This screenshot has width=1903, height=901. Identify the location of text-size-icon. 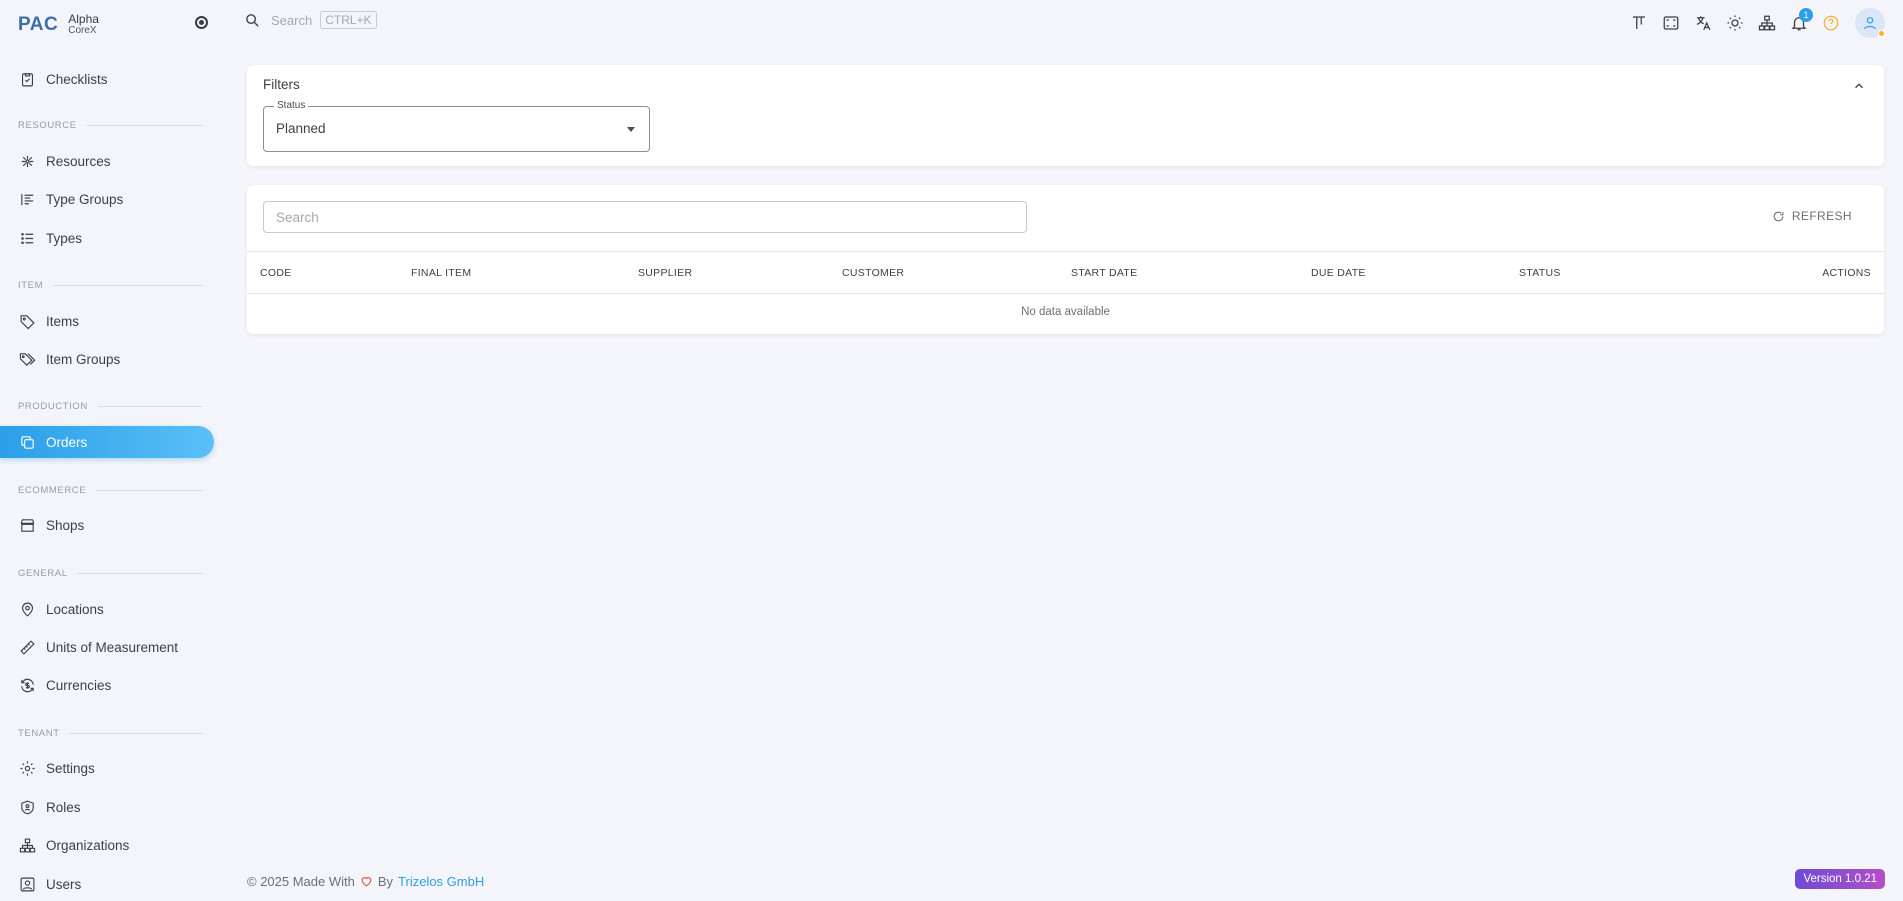
(1639, 23).